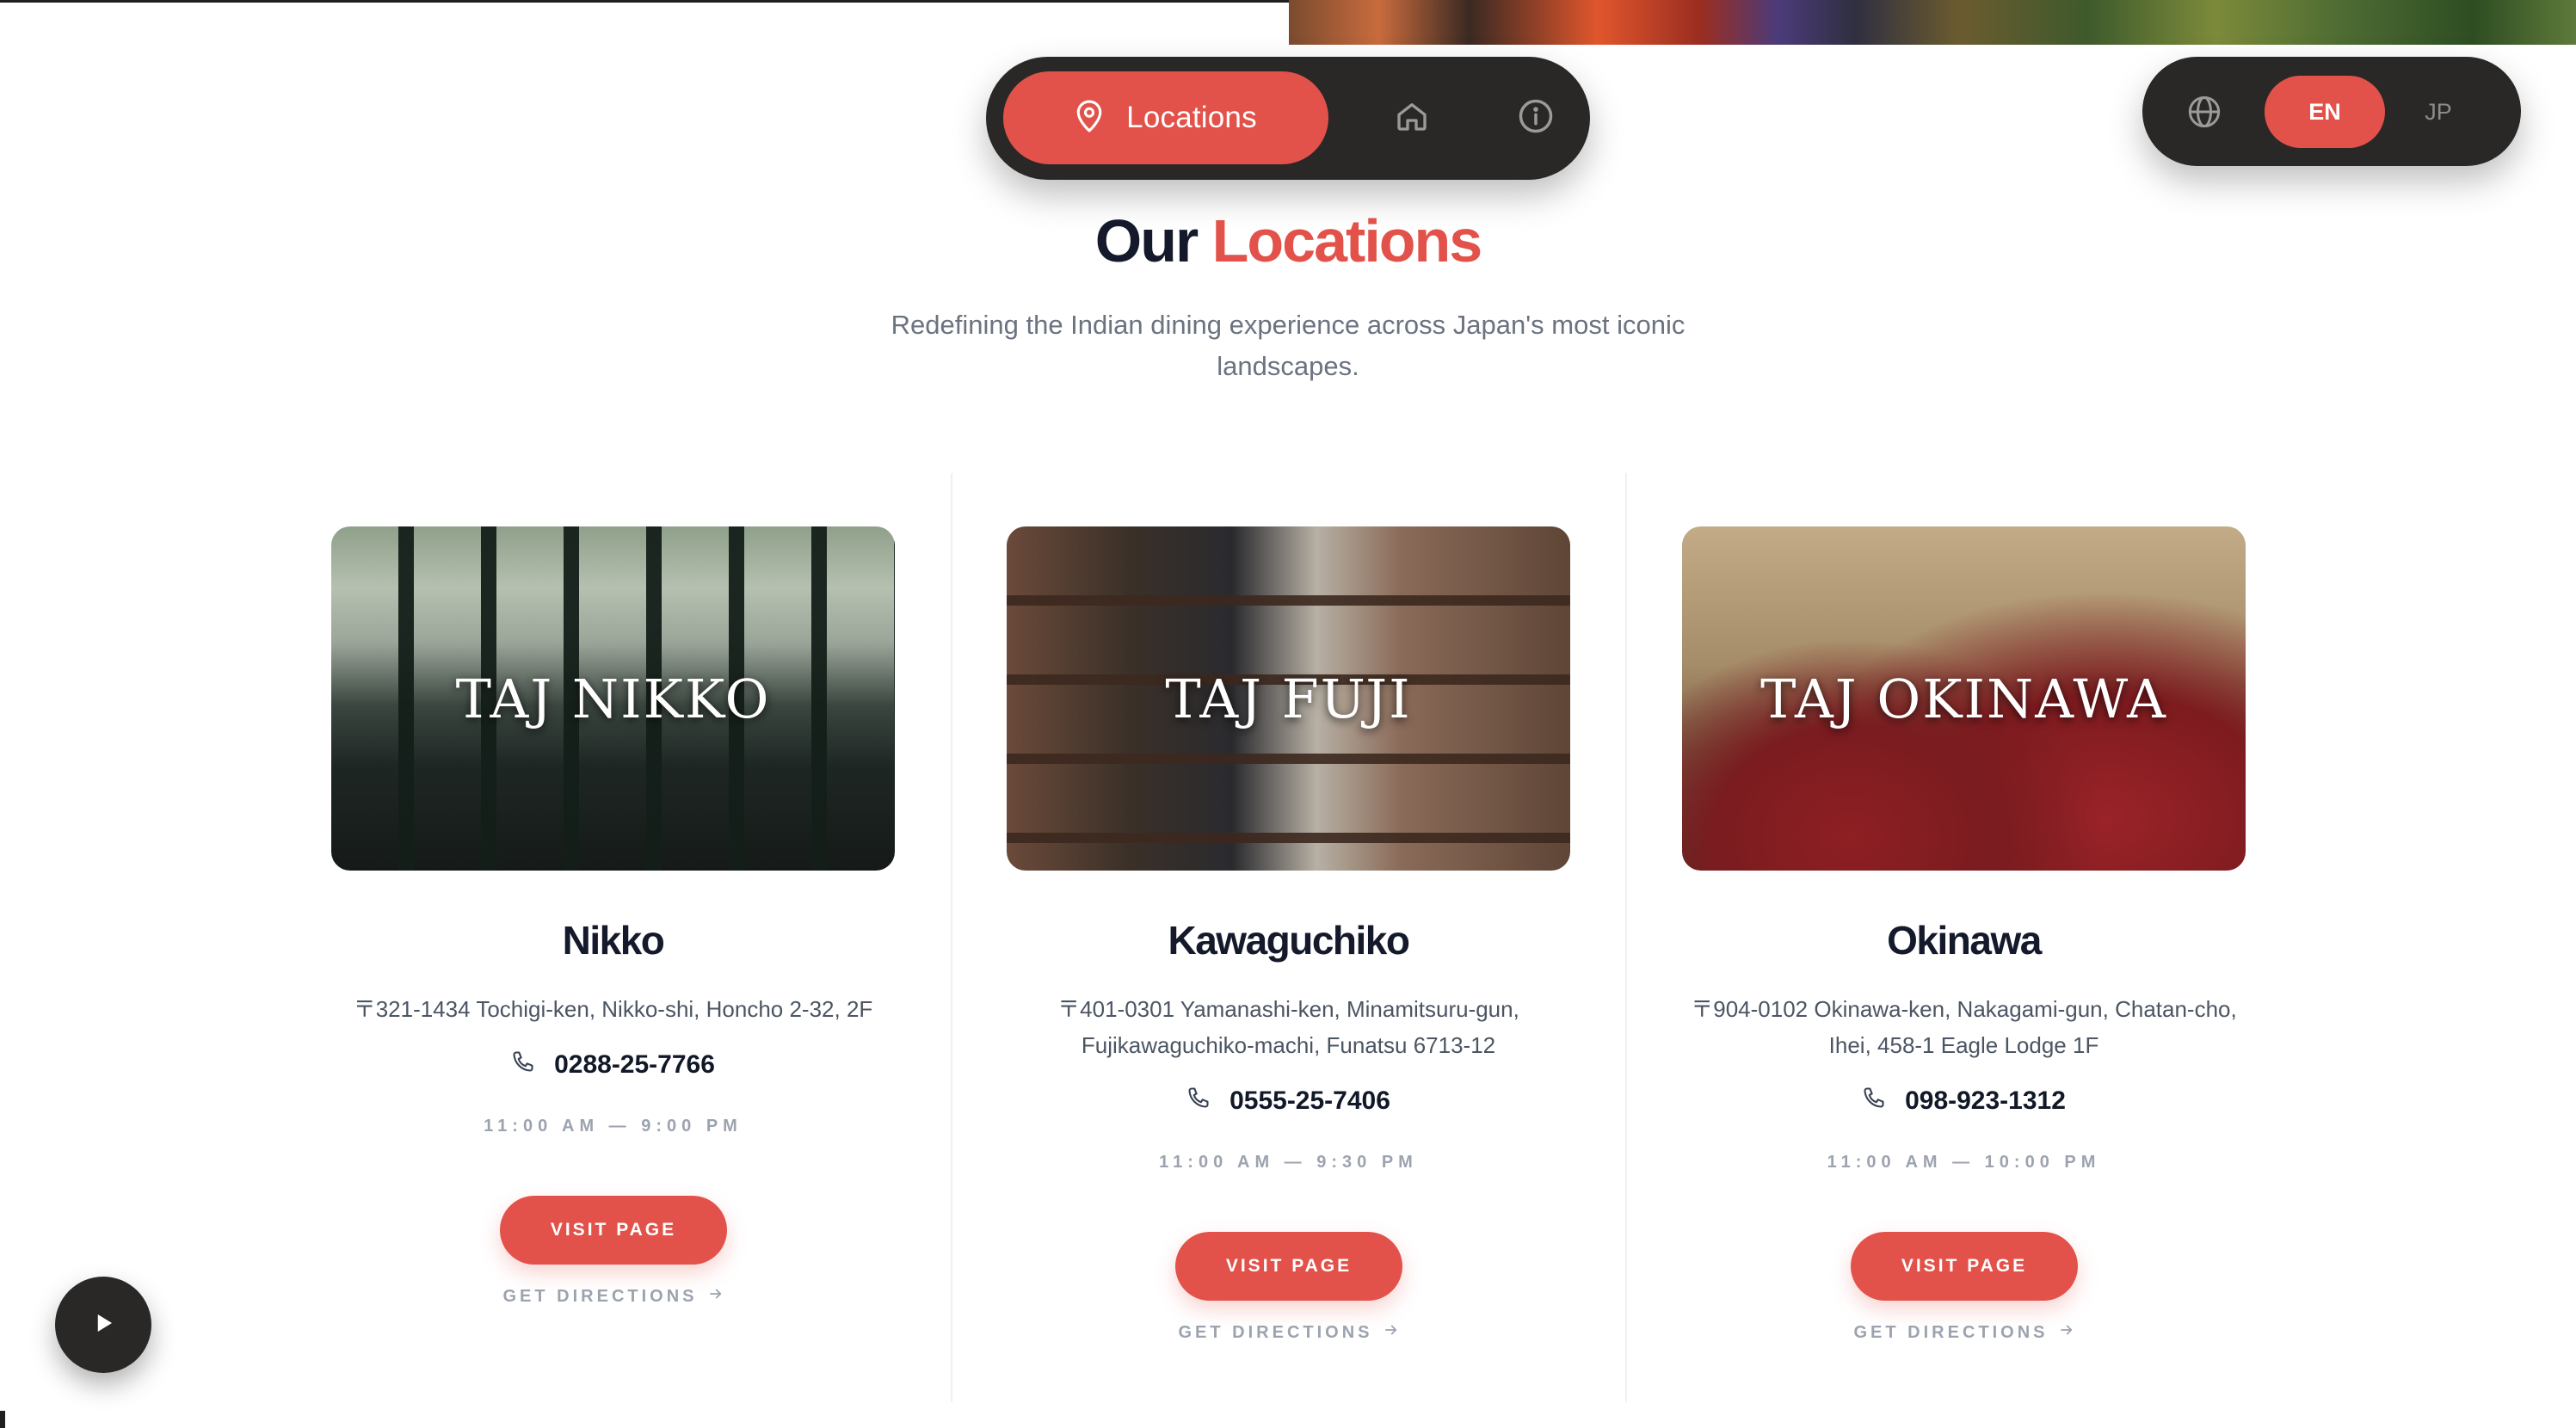  What do you see at coordinates (2204, 112) in the screenshot?
I see `globe-icon` at bounding box center [2204, 112].